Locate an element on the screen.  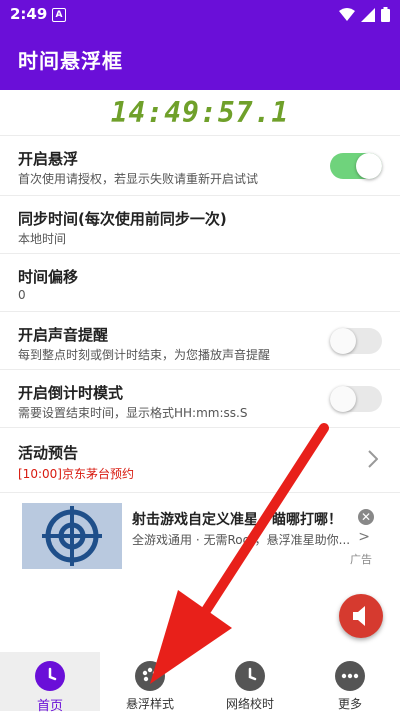
setting-title: 同步时间(每次使用前同步一次) is located at coordinates (122, 219).